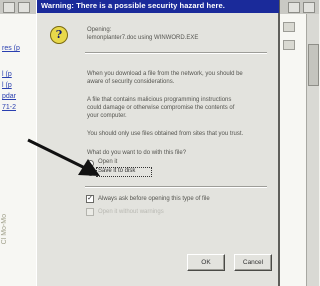 Image resolution: width=320 pixels, height=286 pixels. I want to click on page-link: pdar, so click(9, 96).